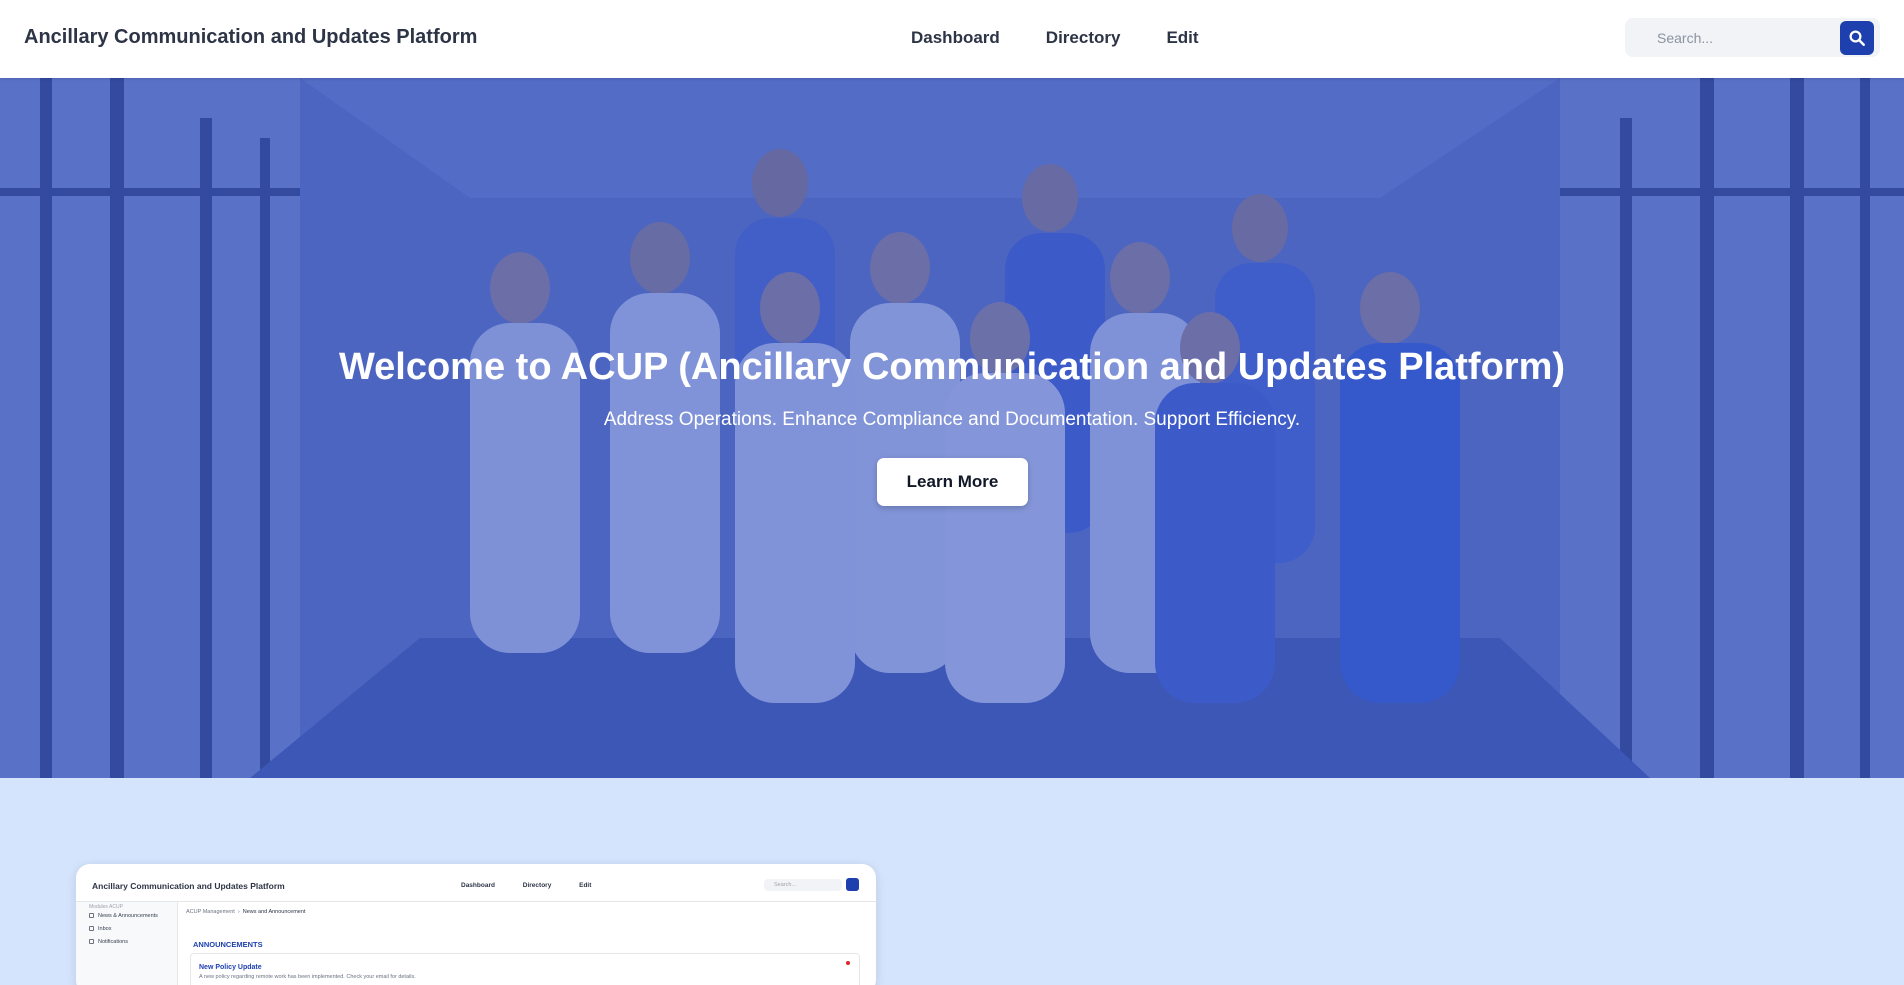 The height and width of the screenshot is (985, 1904). I want to click on nav-edit: Edit, so click(1182, 38).